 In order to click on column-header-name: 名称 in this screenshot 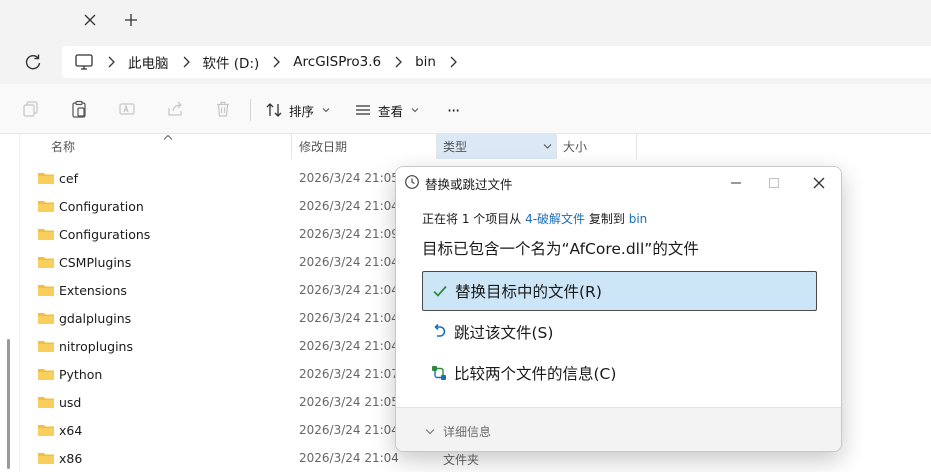, I will do `click(63, 146)`.